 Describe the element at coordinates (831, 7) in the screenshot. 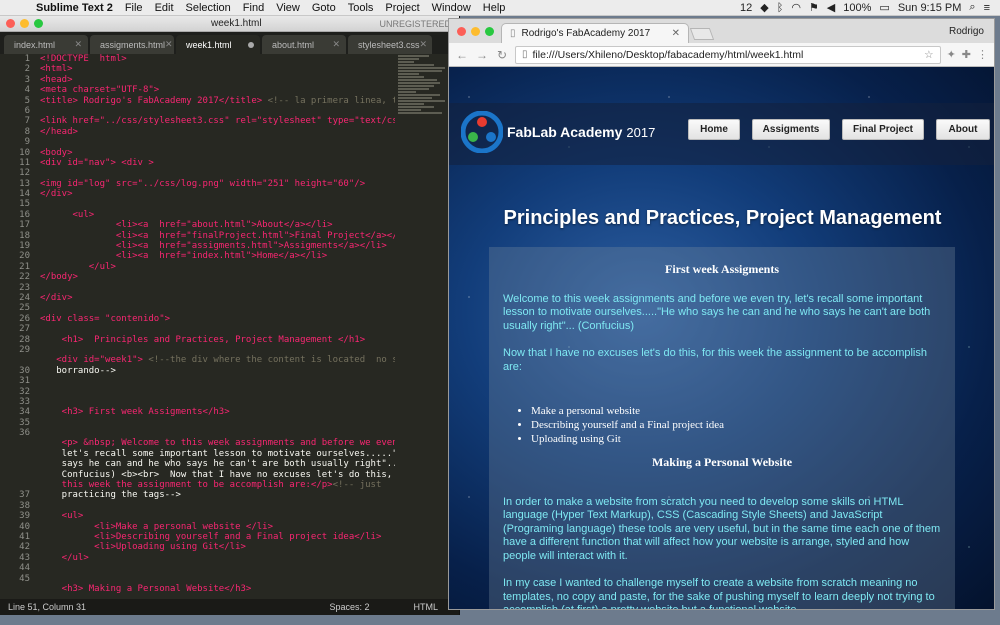

I see `volume-icon: ◀` at that location.